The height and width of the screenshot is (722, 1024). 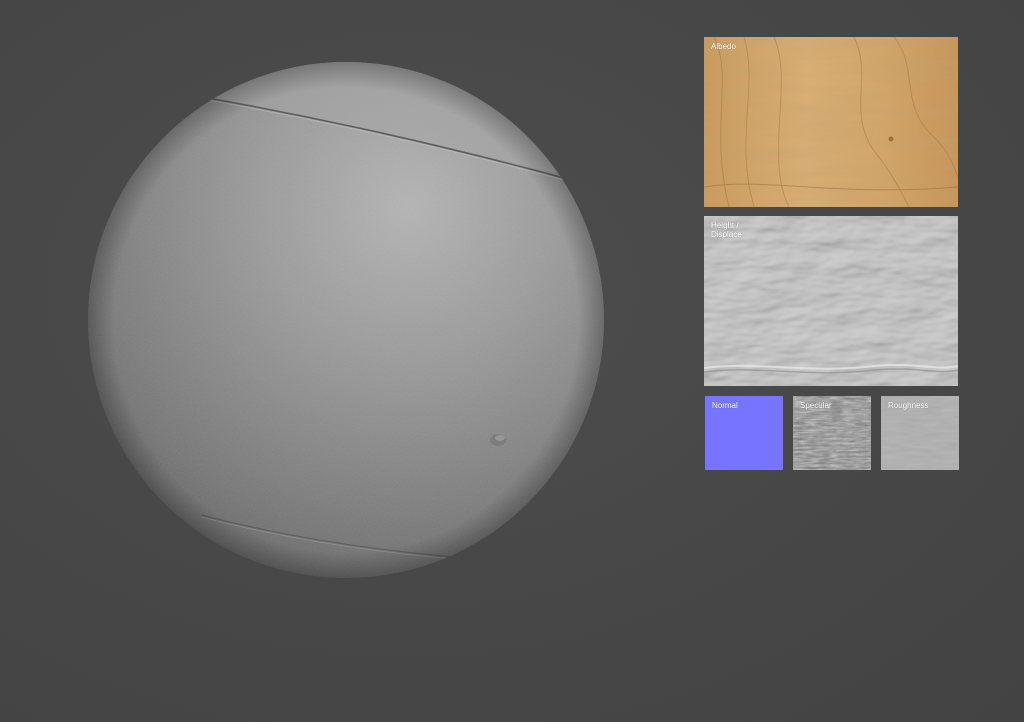 What do you see at coordinates (816, 405) in the screenshot?
I see `specular-label: Specular` at bounding box center [816, 405].